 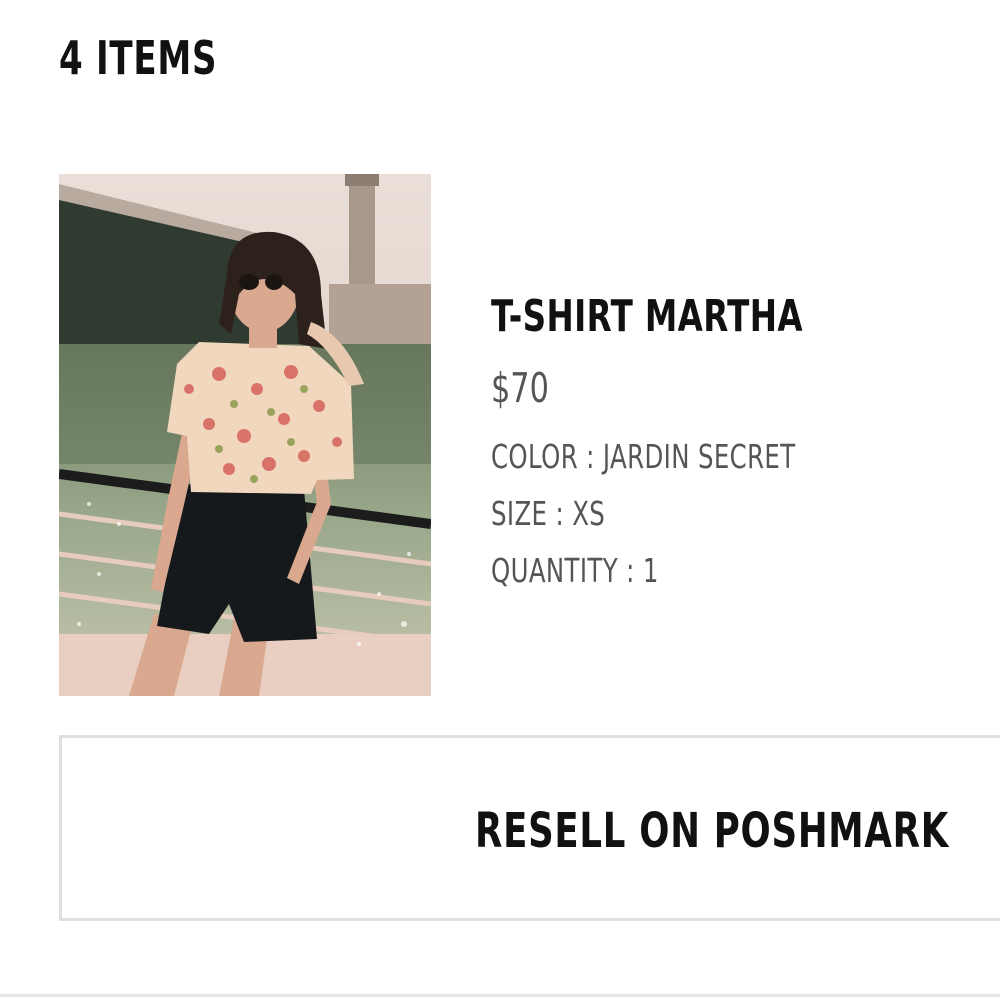 What do you see at coordinates (500, 995) in the screenshot?
I see `bottom-divider` at bounding box center [500, 995].